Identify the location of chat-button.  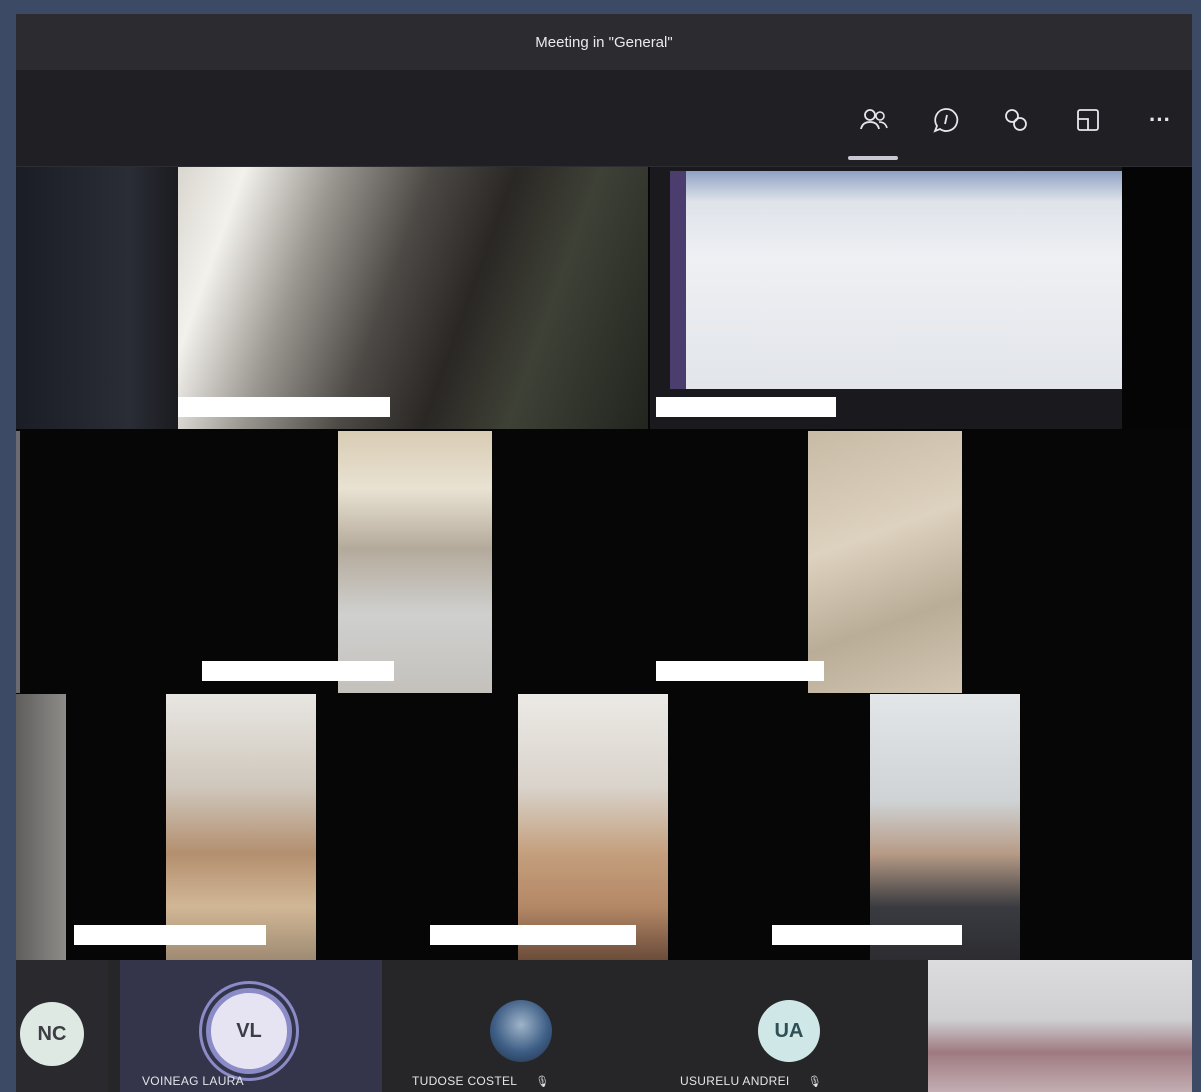
(946, 120).